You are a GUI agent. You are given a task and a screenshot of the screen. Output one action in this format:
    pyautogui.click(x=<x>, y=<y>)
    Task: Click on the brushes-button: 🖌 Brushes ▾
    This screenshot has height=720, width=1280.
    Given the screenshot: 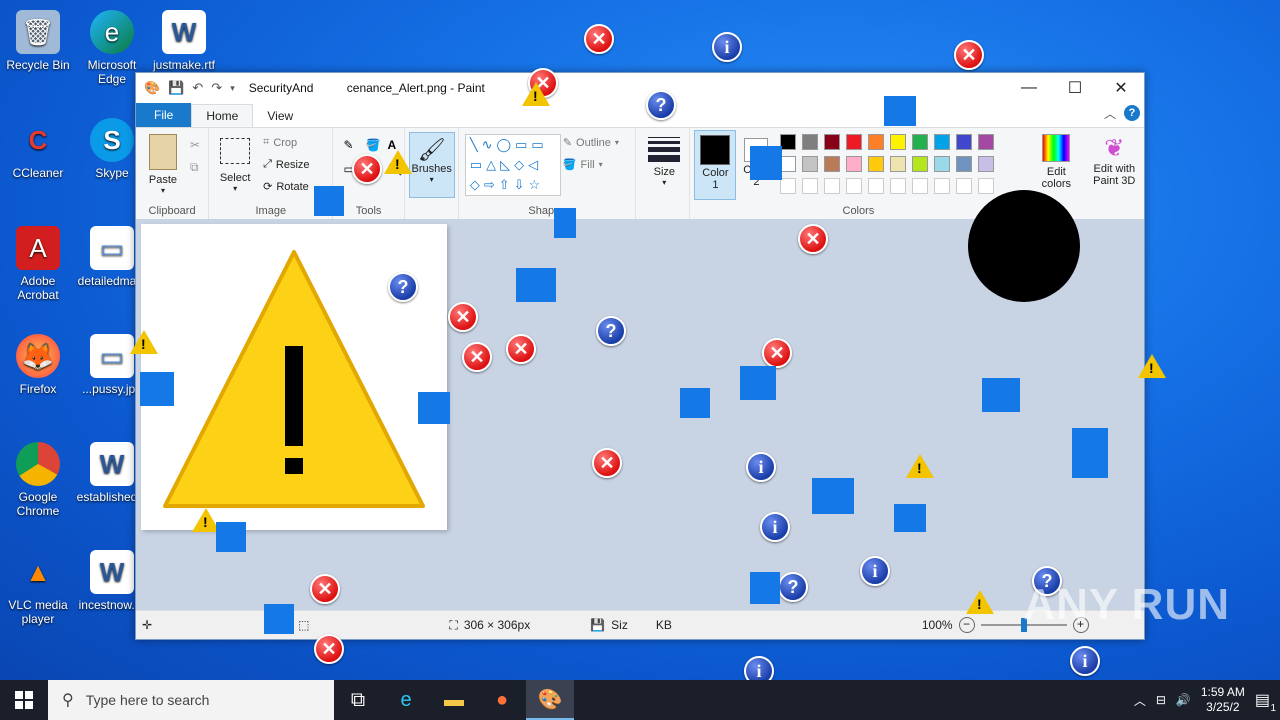 What is the action you would take?
    pyautogui.click(x=431, y=165)
    